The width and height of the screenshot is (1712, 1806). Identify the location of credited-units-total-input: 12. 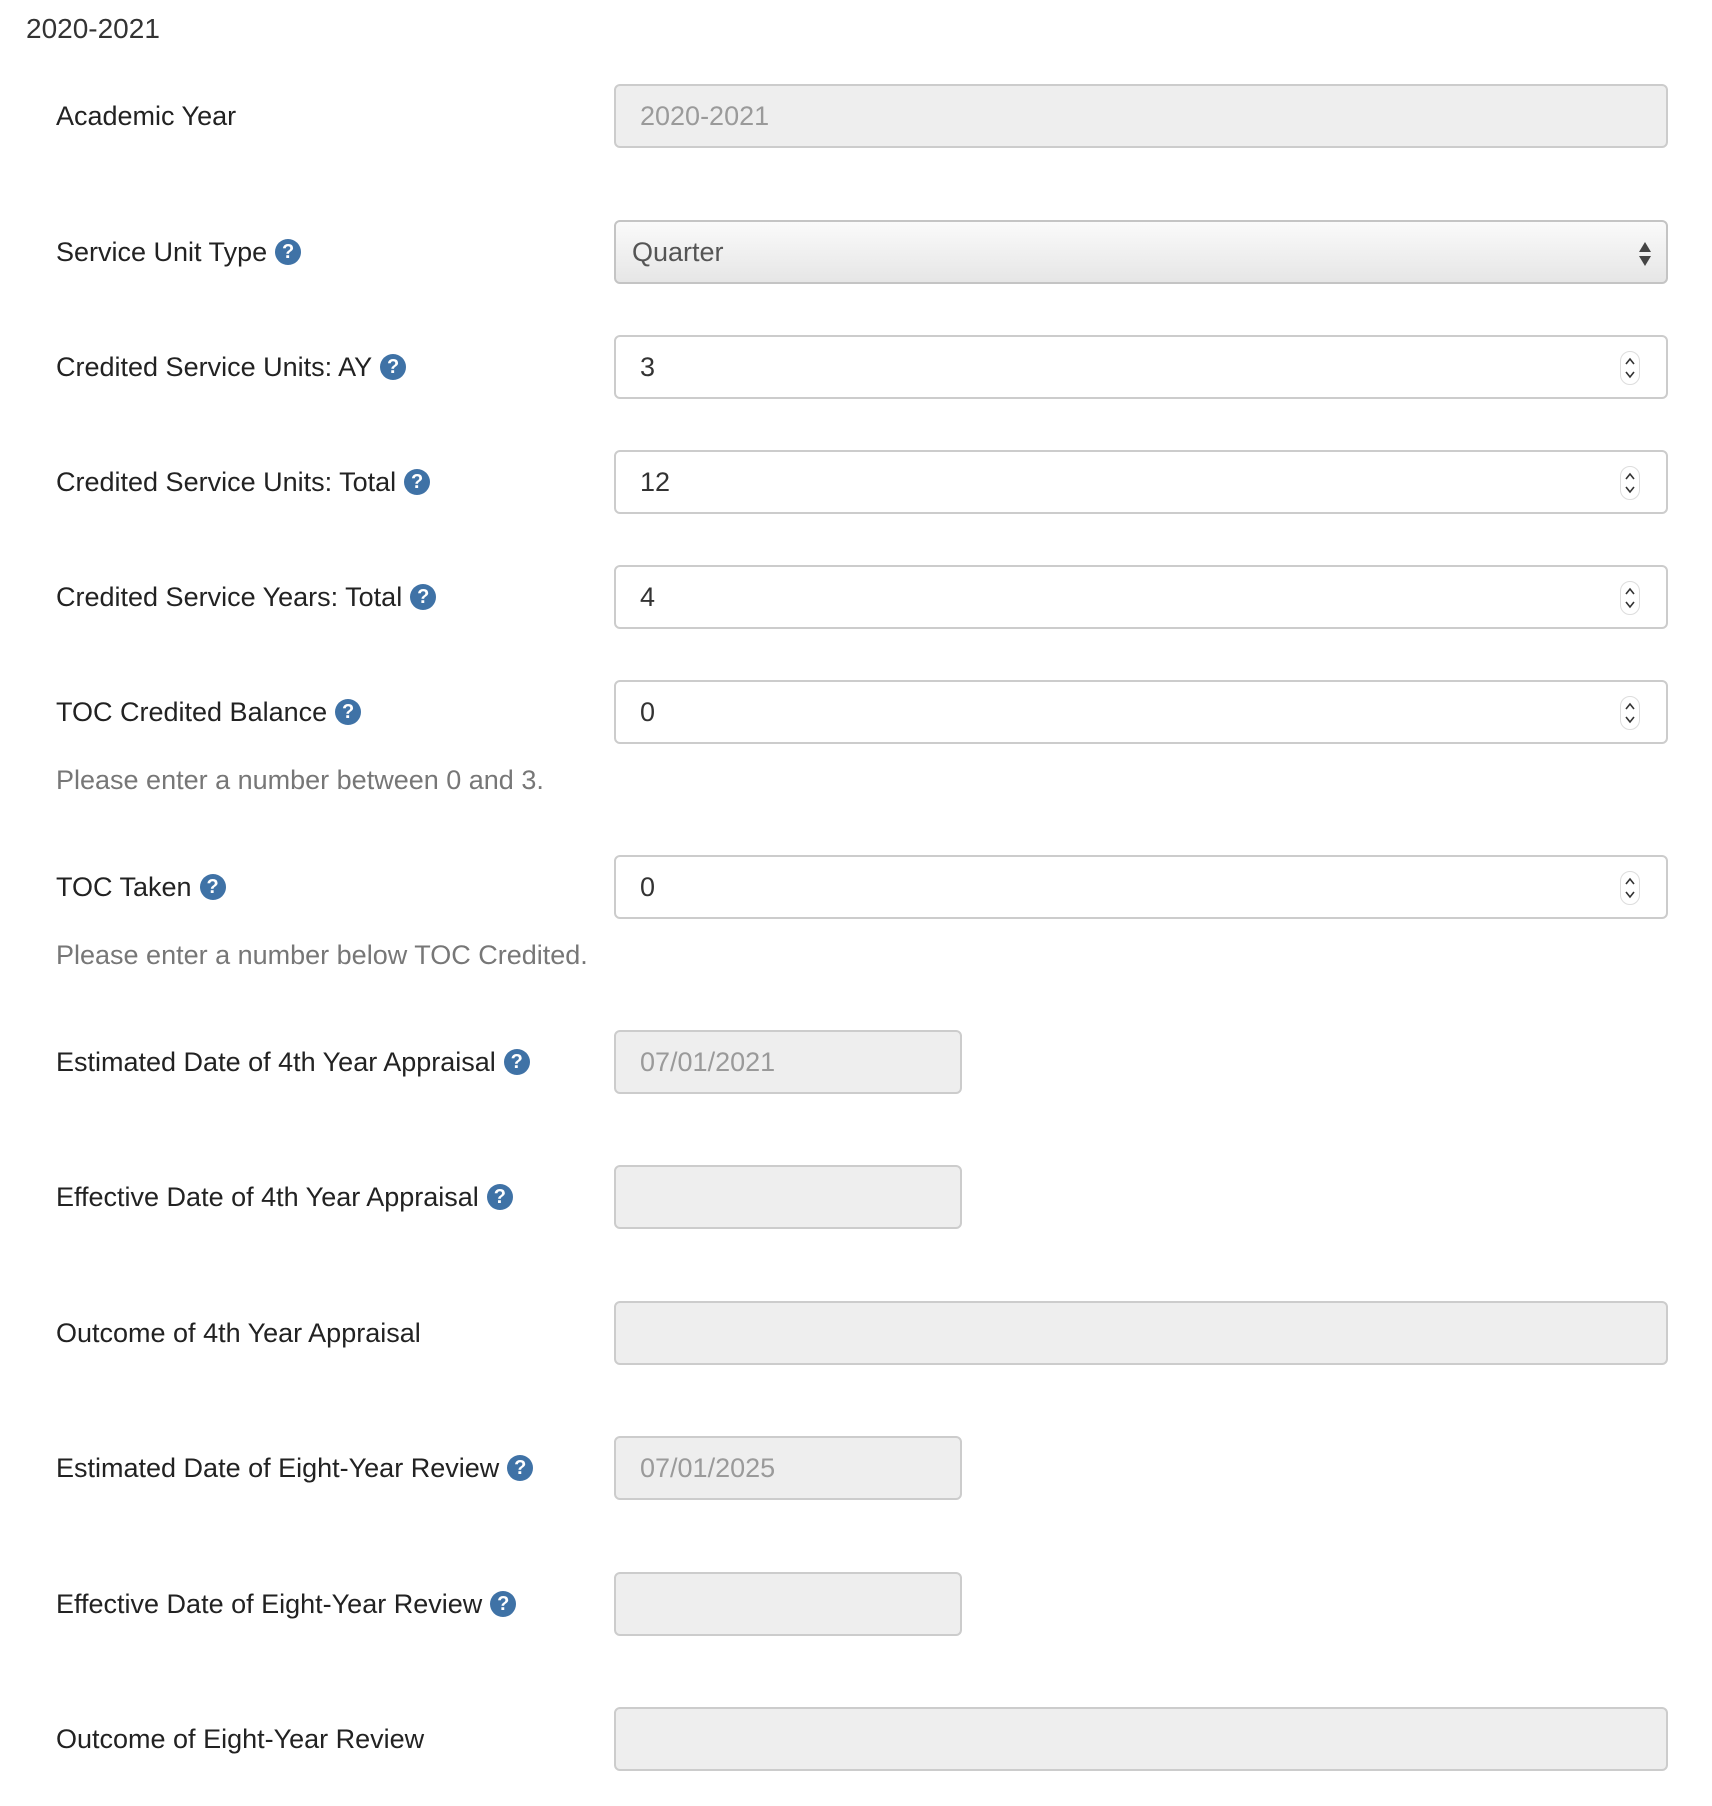
(1141, 482).